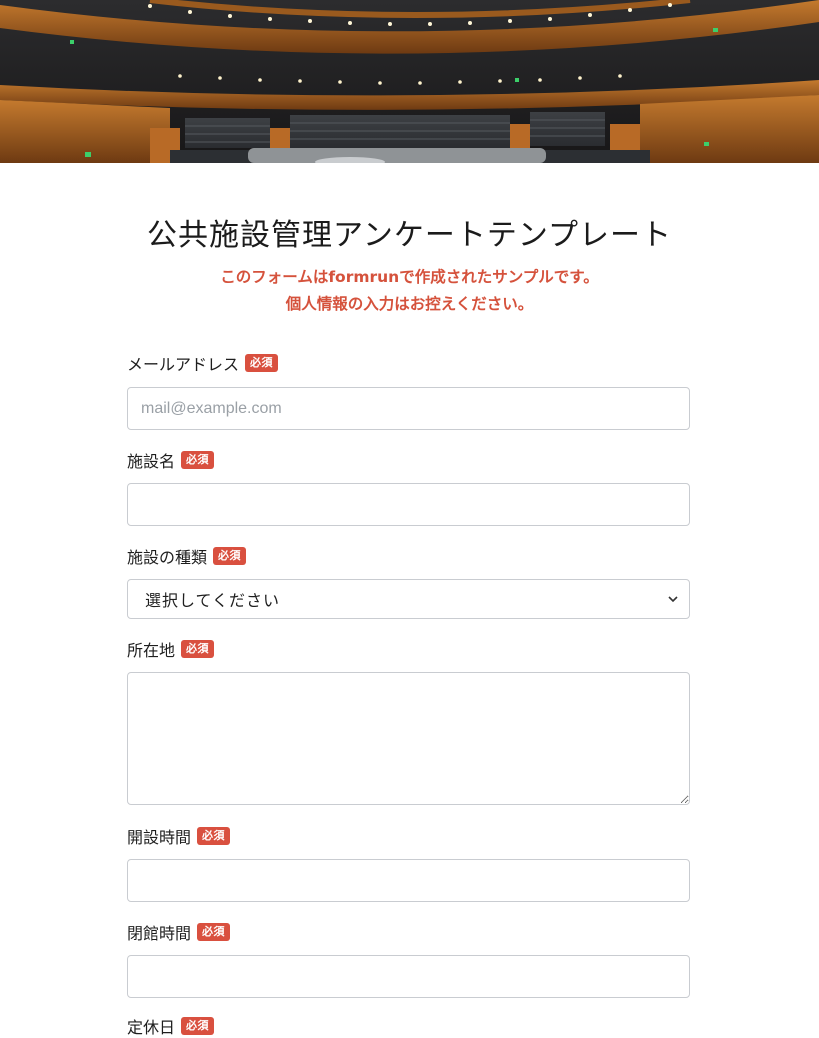  I want to click on opening-time-field, so click(408, 880).